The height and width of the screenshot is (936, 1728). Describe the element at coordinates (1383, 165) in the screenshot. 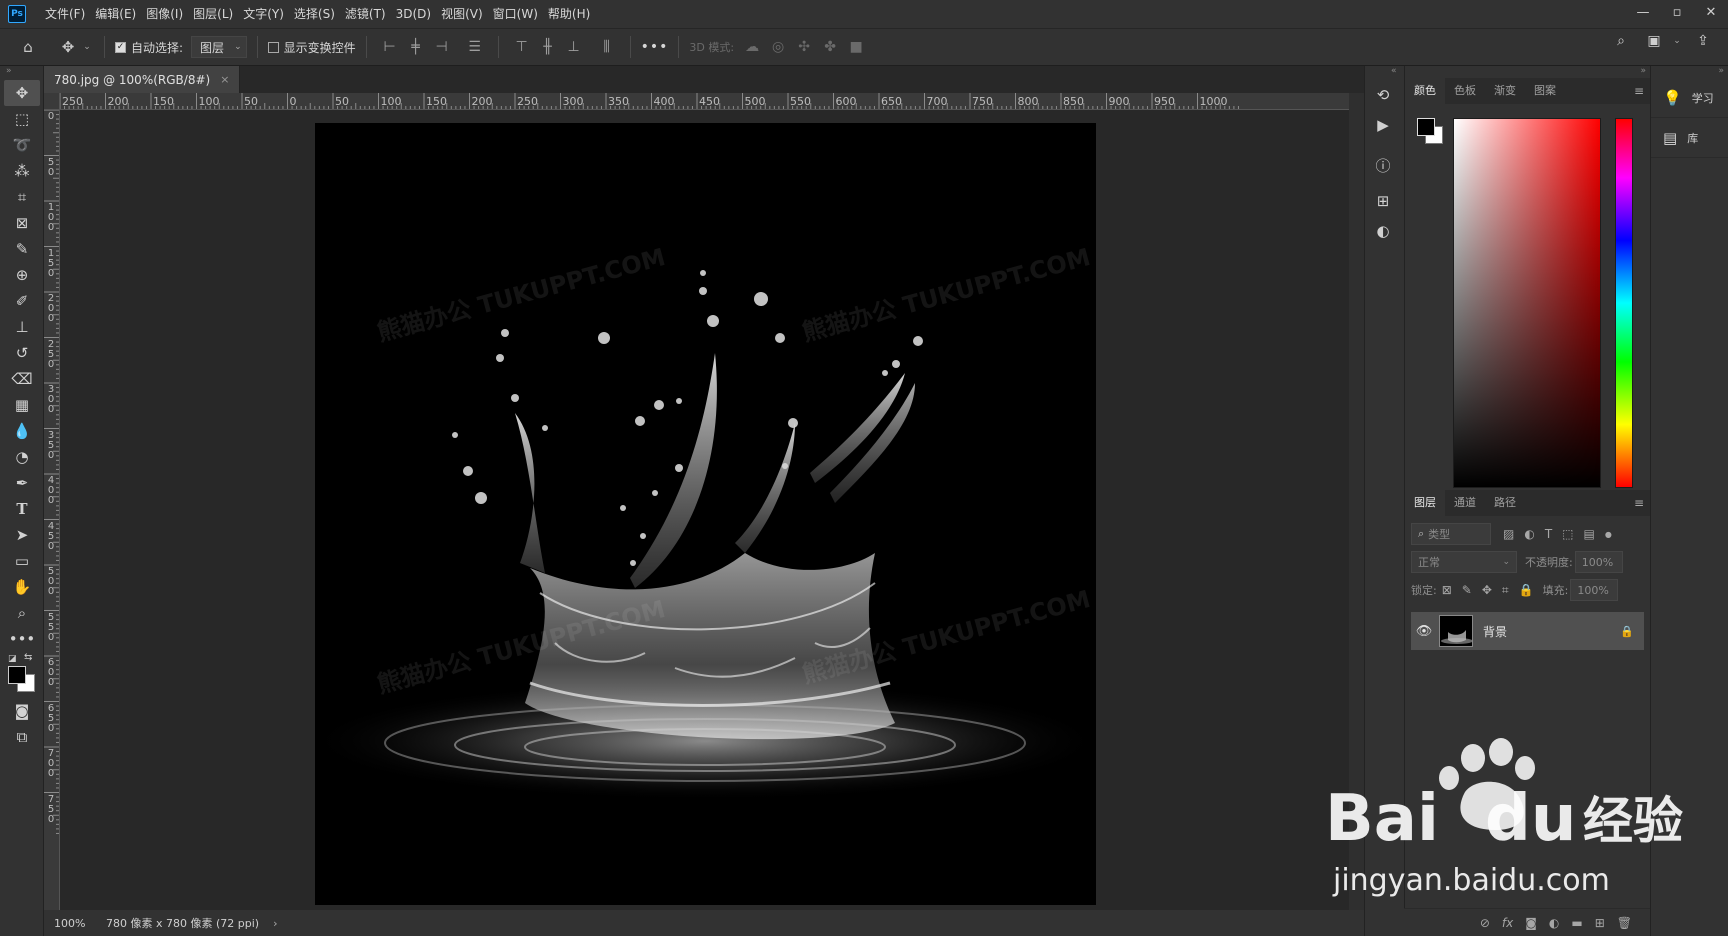

I see `info-panel-icon: ⓘ` at that location.